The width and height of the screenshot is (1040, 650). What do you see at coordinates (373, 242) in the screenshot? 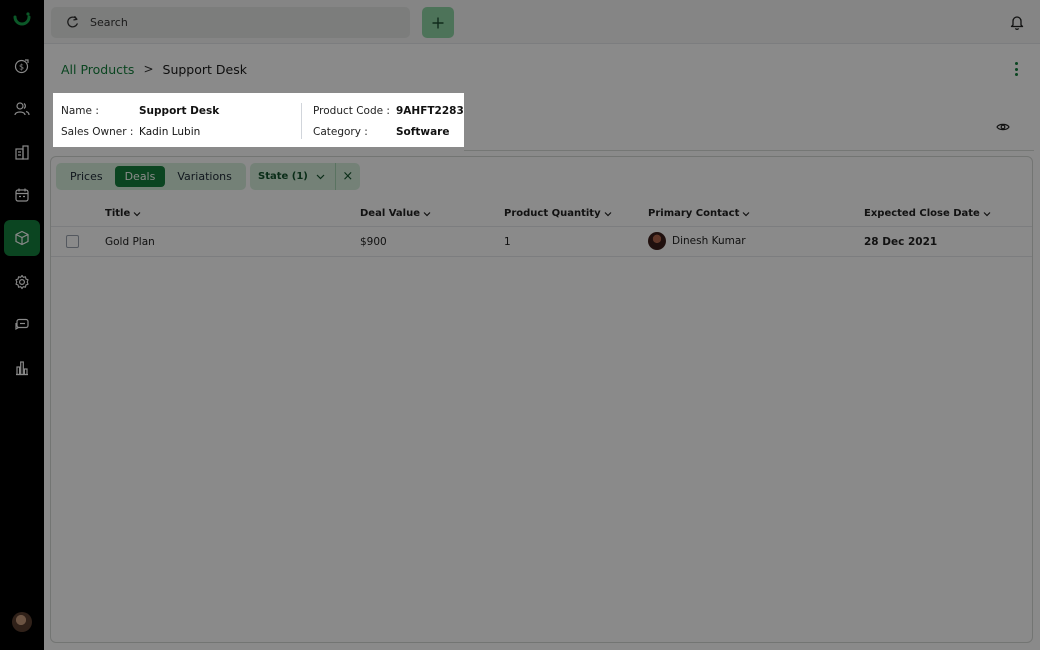
I see `cell-deal-value: $900` at bounding box center [373, 242].